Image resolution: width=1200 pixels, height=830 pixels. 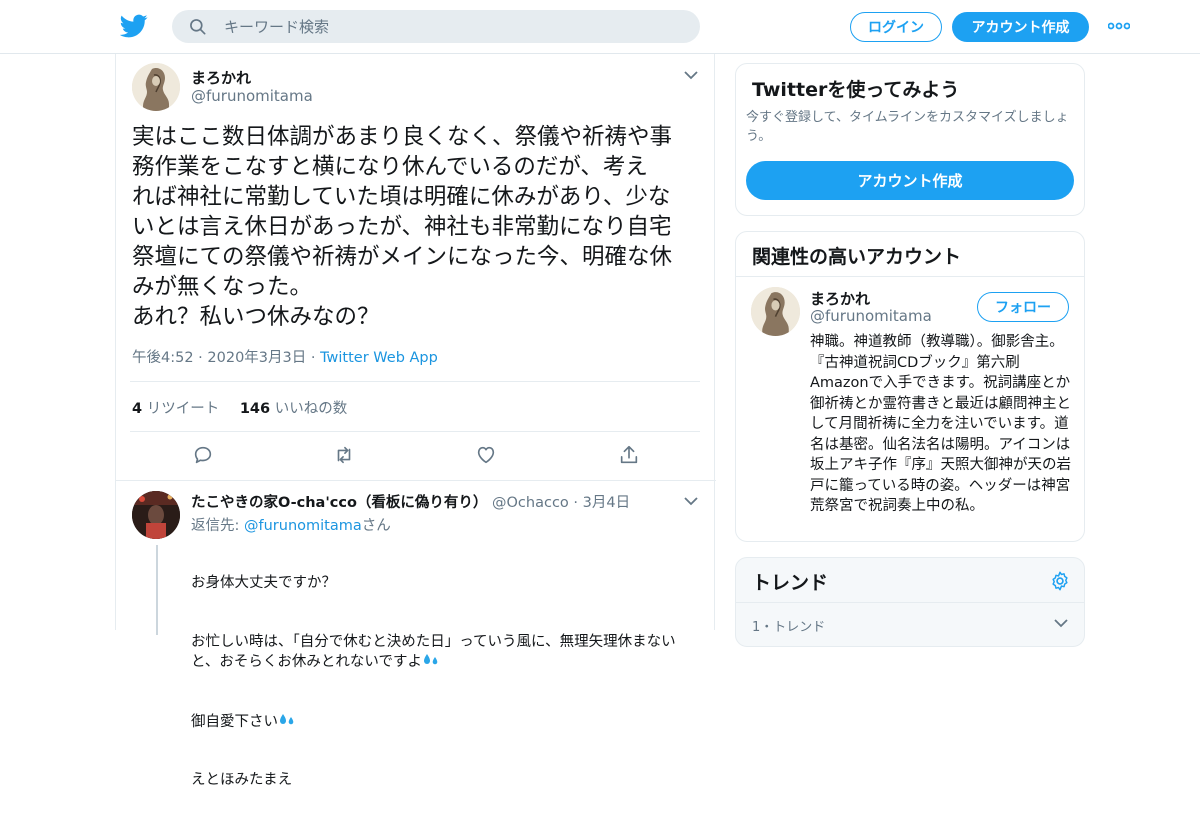 I want to click on thread-line, so click(x=157, y=590).